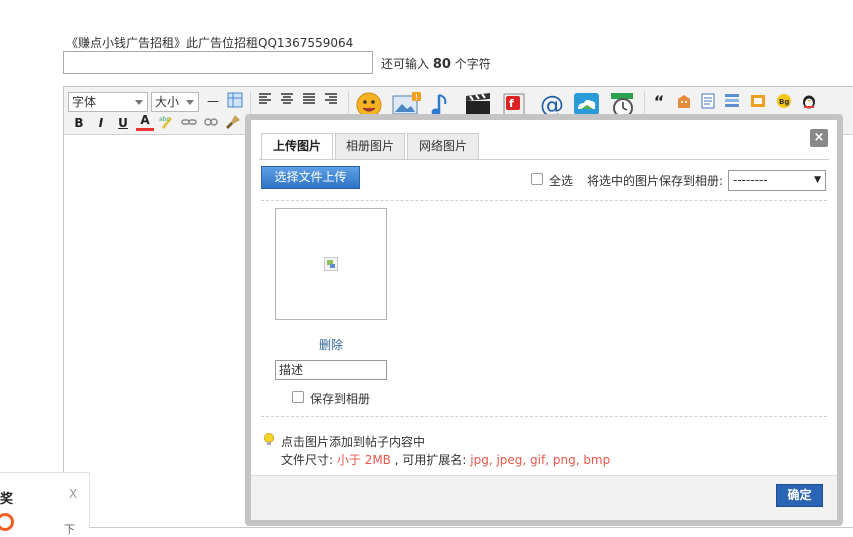 The width and height of the screenshot is (853, 537). Describe the element at coordinates (363, 460) in the screenshot. I see `size-limit: 小于 2MB` at that location.